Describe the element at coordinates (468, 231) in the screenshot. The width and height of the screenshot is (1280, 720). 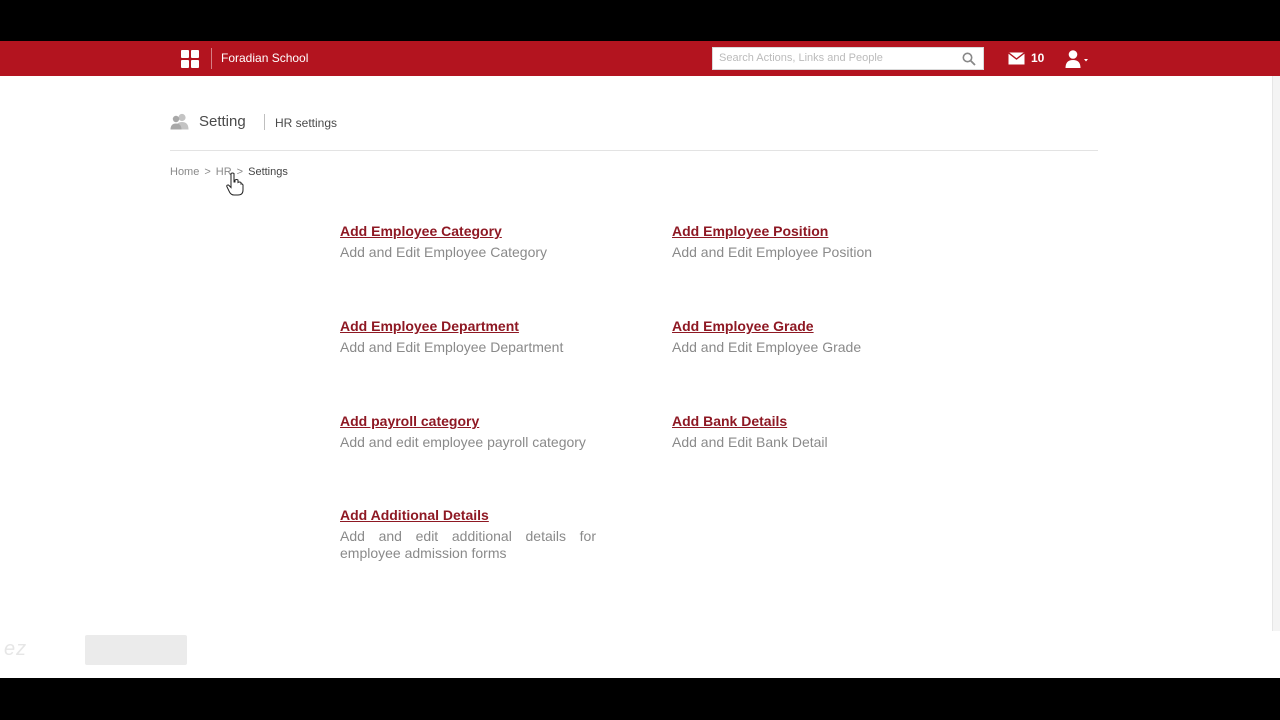
I see `add-employee-category-link: Add Employee Category` at that location.